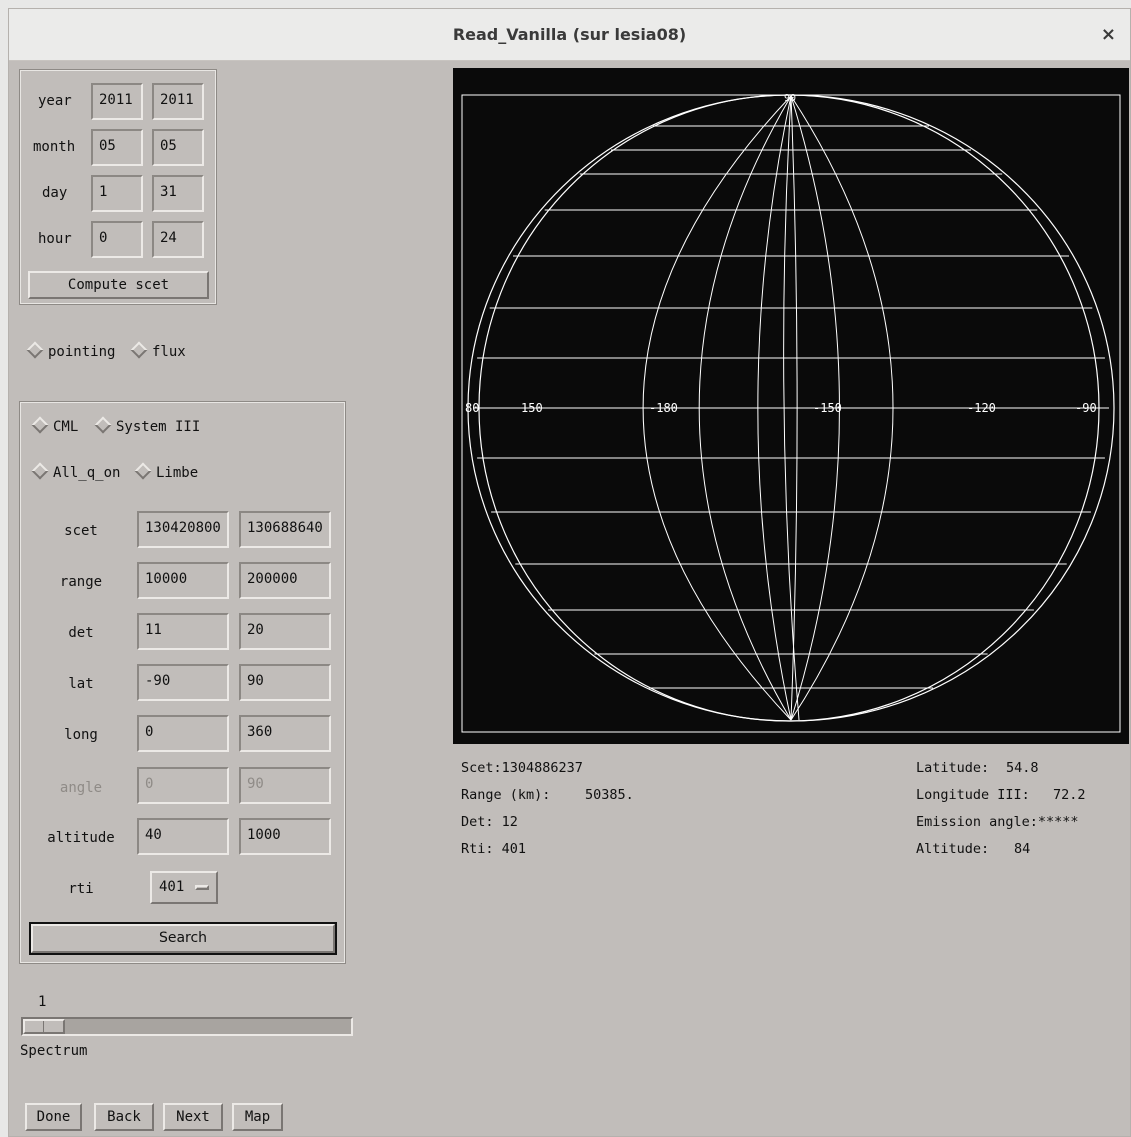 The image size is (1131, 1137). I want to click on info-lon-value: 72.2, so click(1069, 795).